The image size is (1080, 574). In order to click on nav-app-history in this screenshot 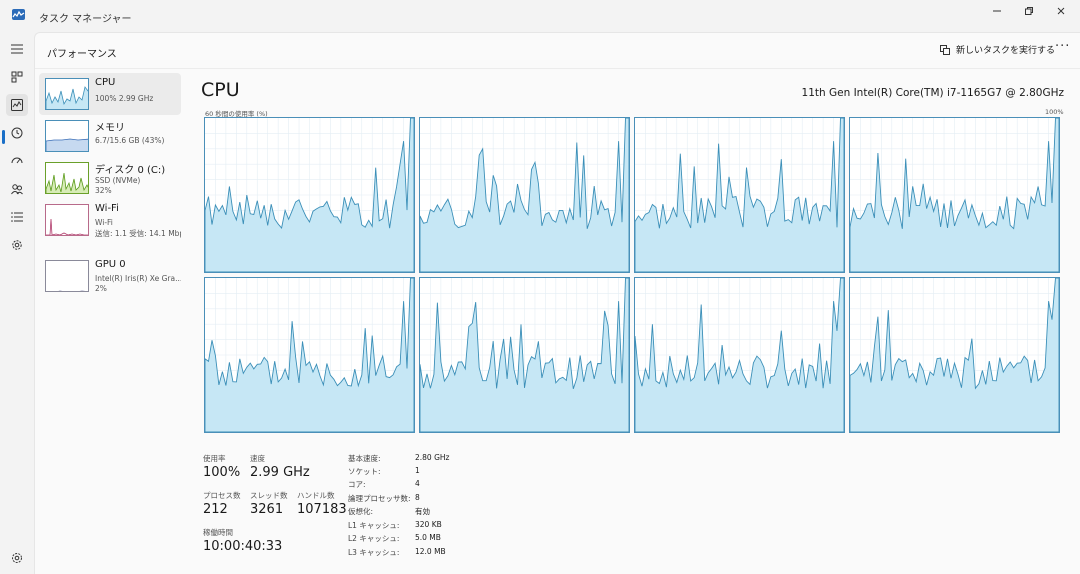, I will do `click(17, 133)`.